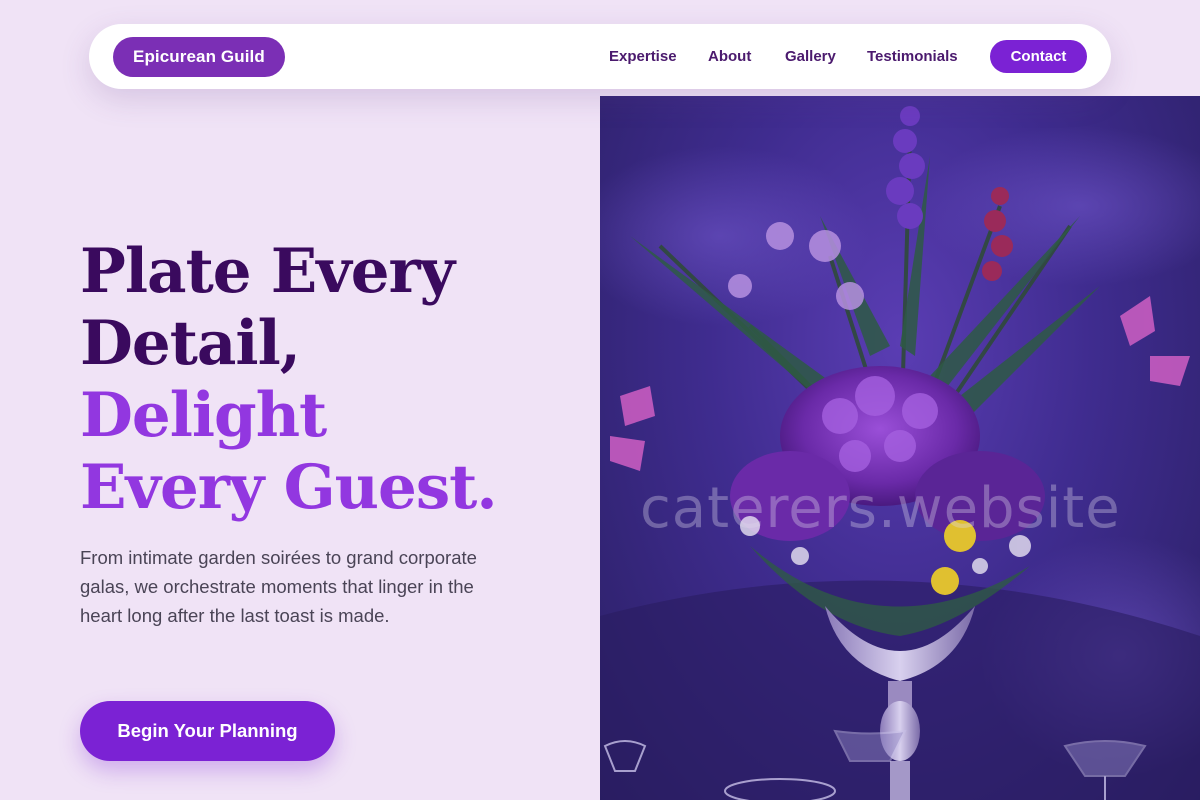 This screenshot has width=1200, height=800. Describe the element at coordinates (729, 57) in the screenshot. I see `nav-link-about: About` at that location.